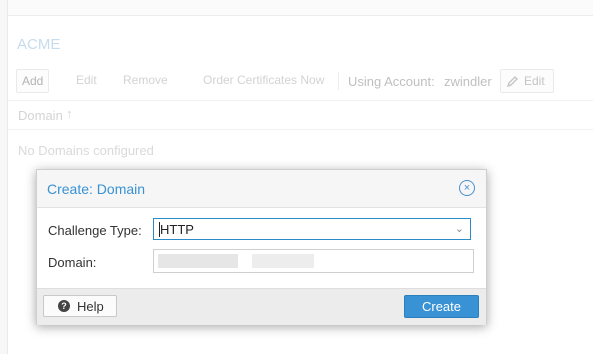 The height and width of the screenshot is (354, 593). I want to click on challenge-type-select: HTTP ⌄, so click(312, 229).